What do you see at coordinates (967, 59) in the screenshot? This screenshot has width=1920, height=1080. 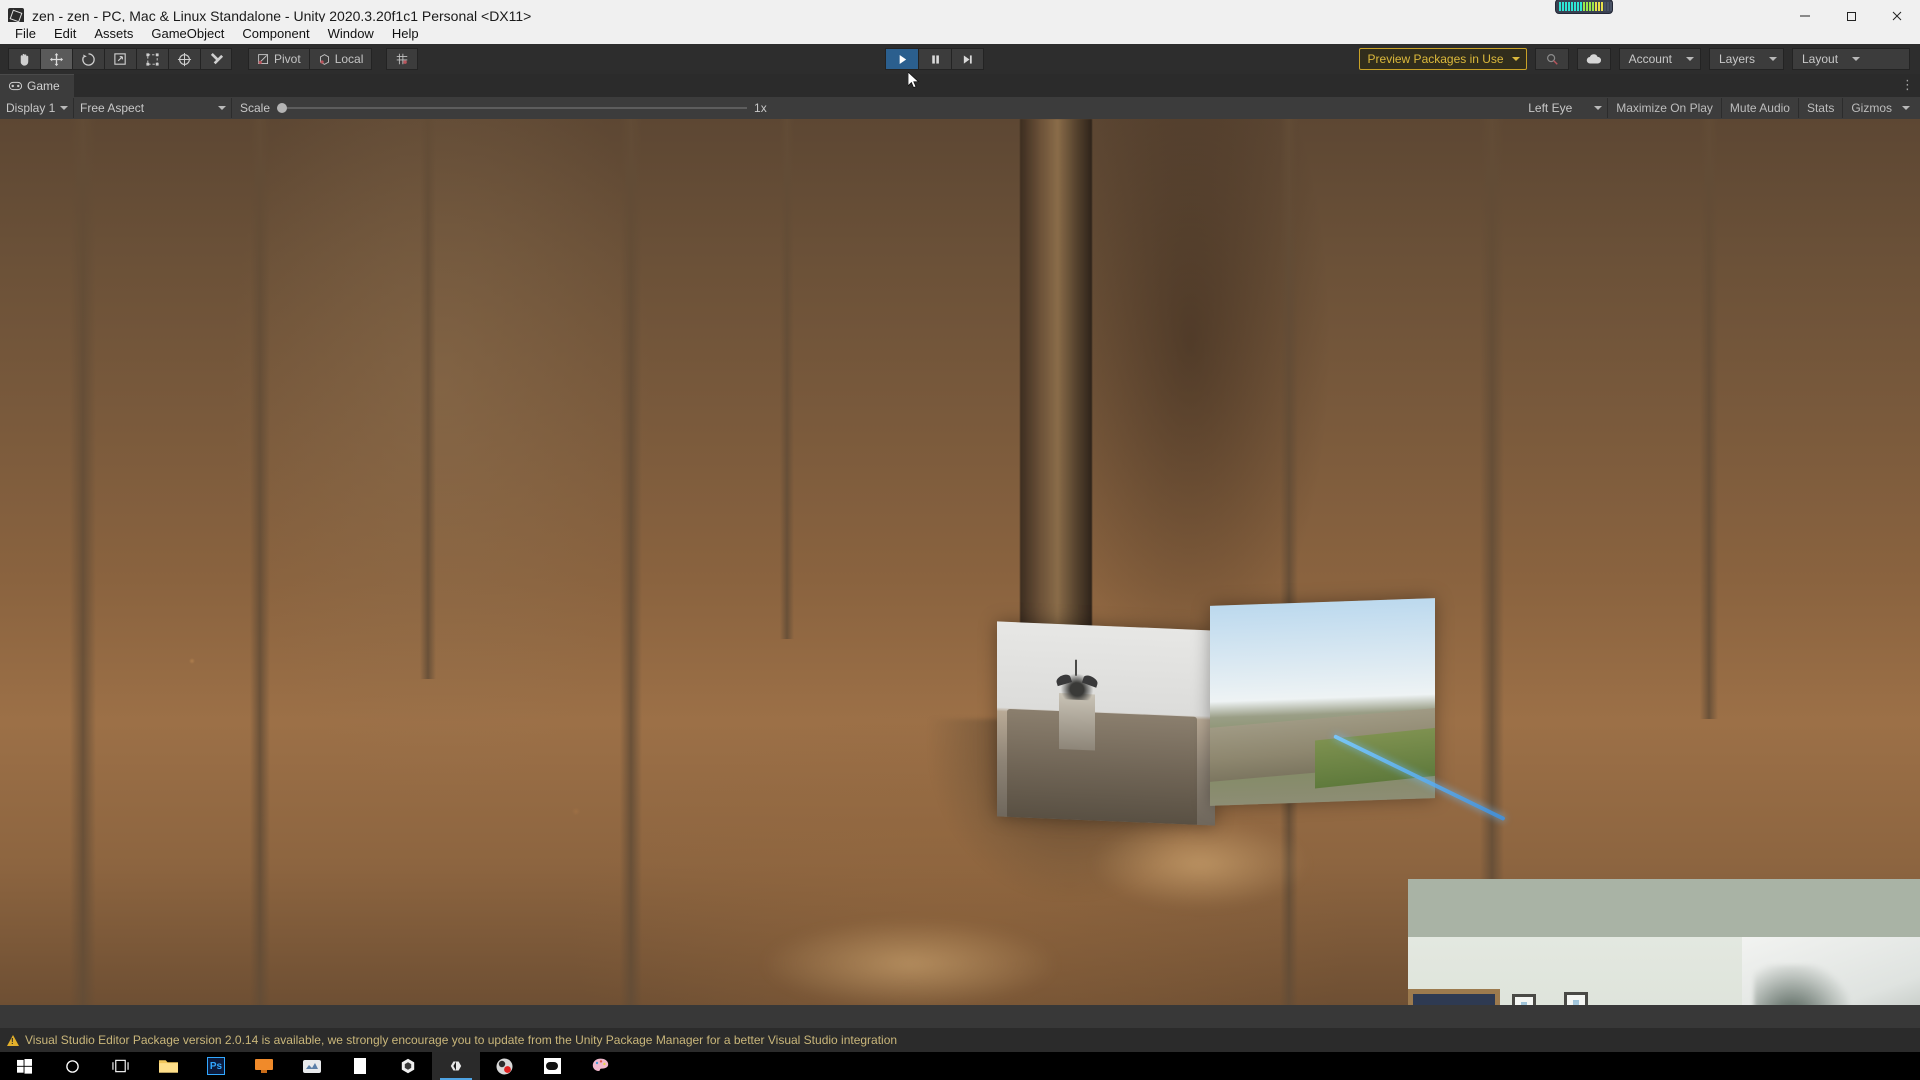 I see `step-button` at bounding box center [967, 59].